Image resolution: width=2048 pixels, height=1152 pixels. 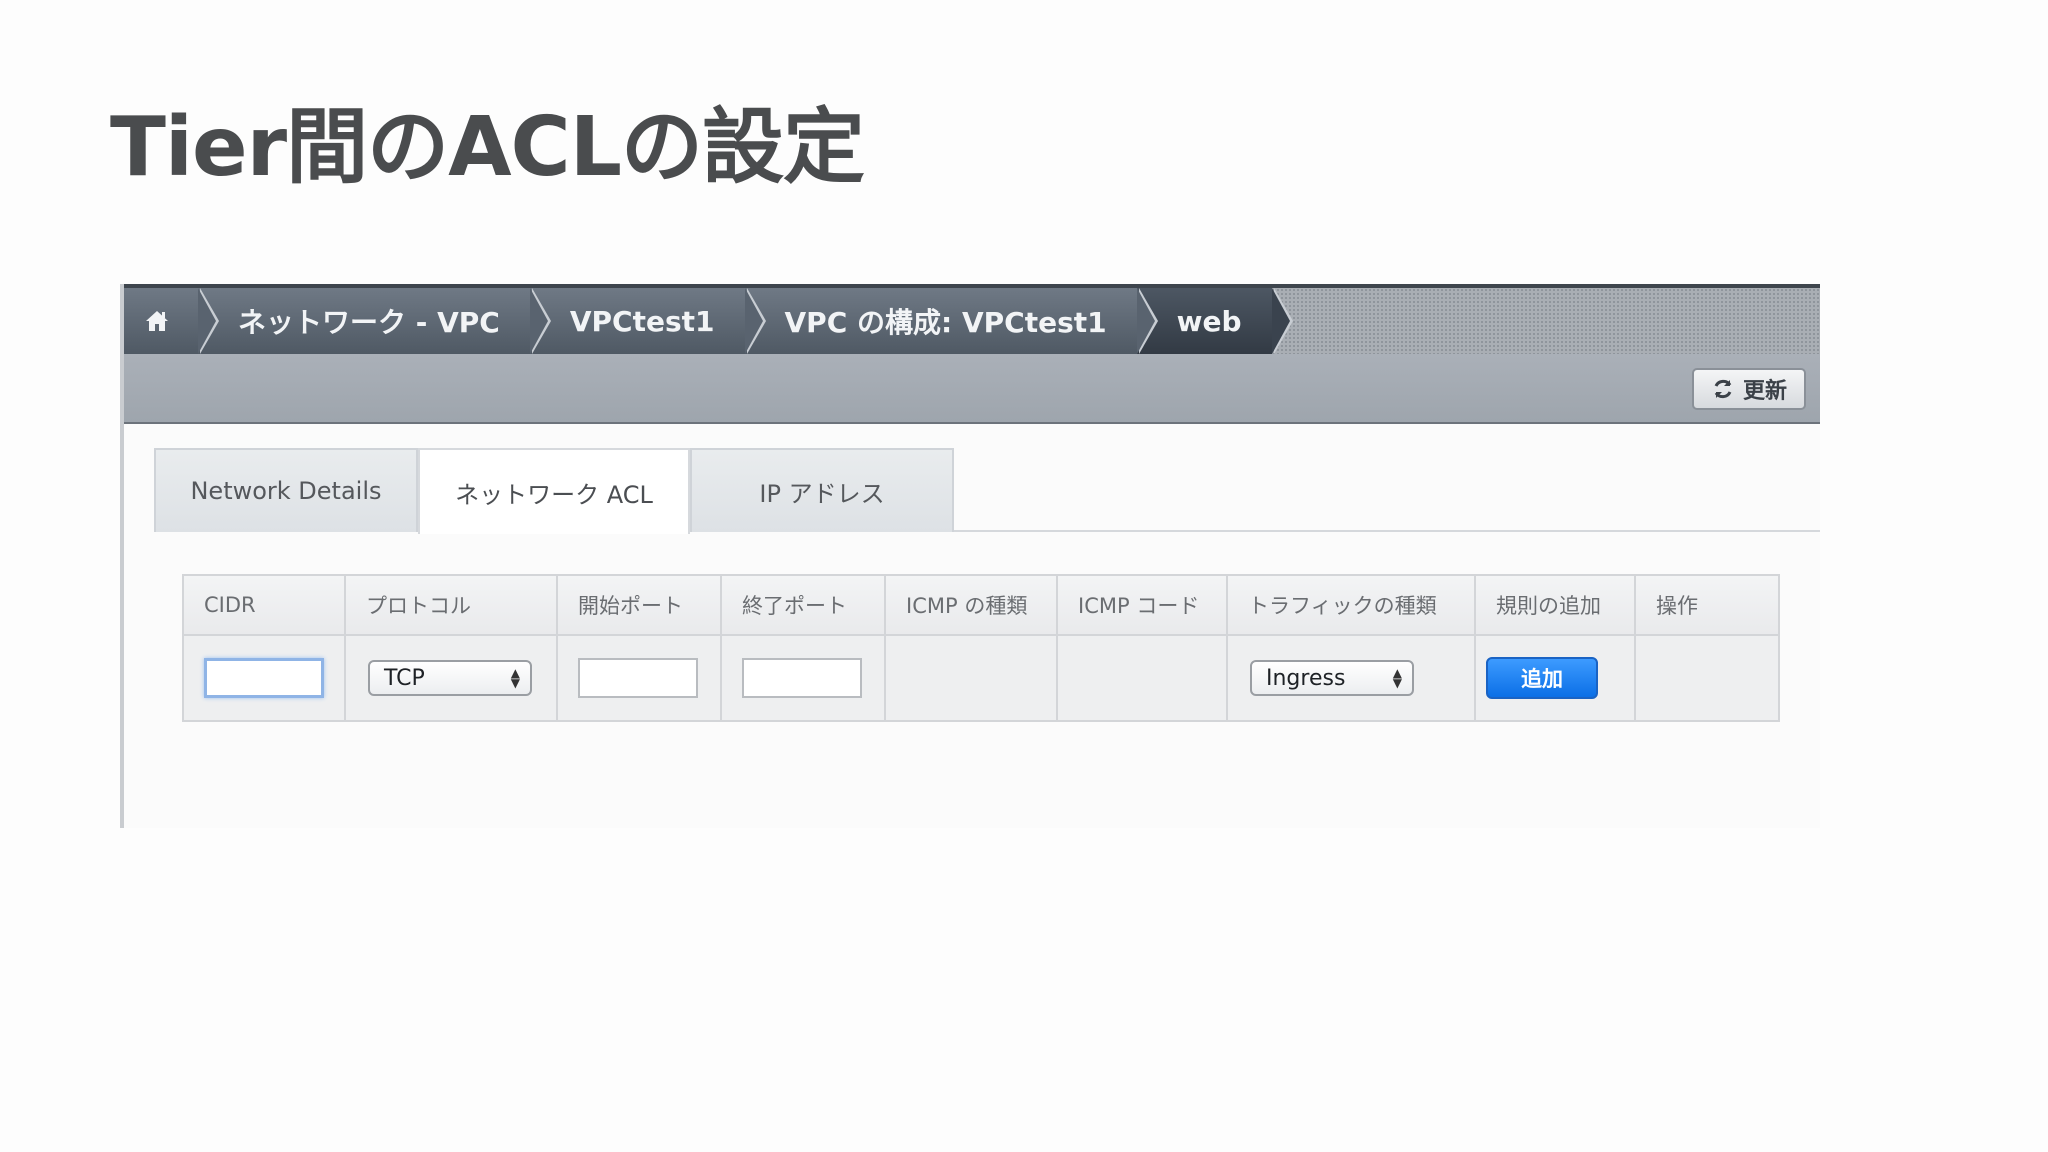 I want to click on protocol-select: TCP ▲ ▼, so click(x=450, y=678).